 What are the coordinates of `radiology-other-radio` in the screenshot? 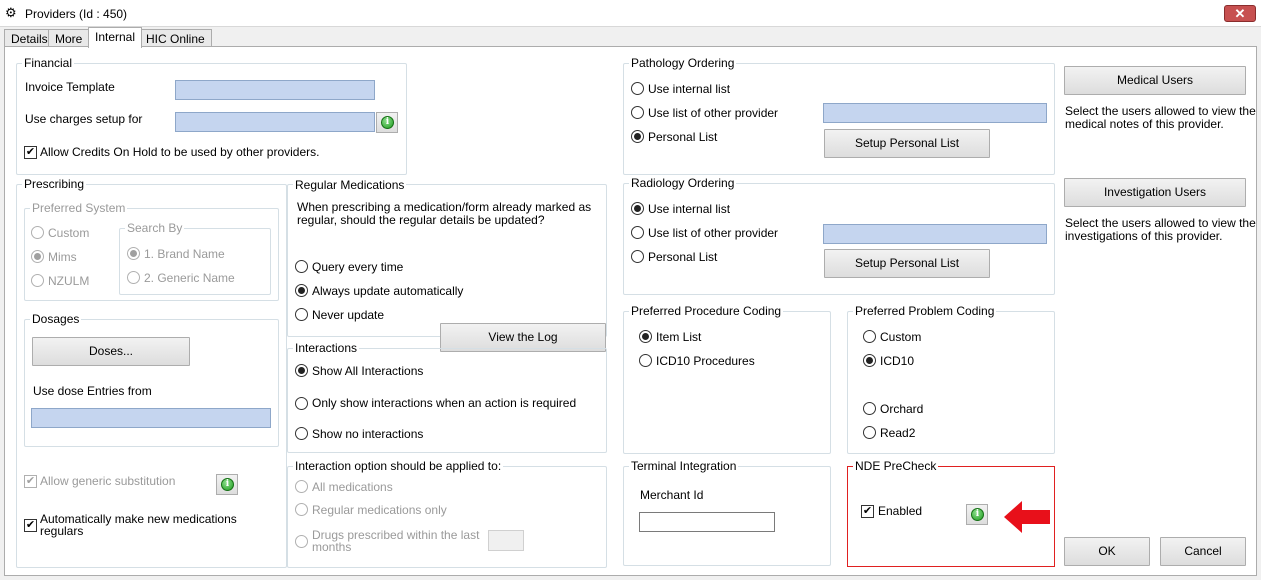 It's located at (637, 232).